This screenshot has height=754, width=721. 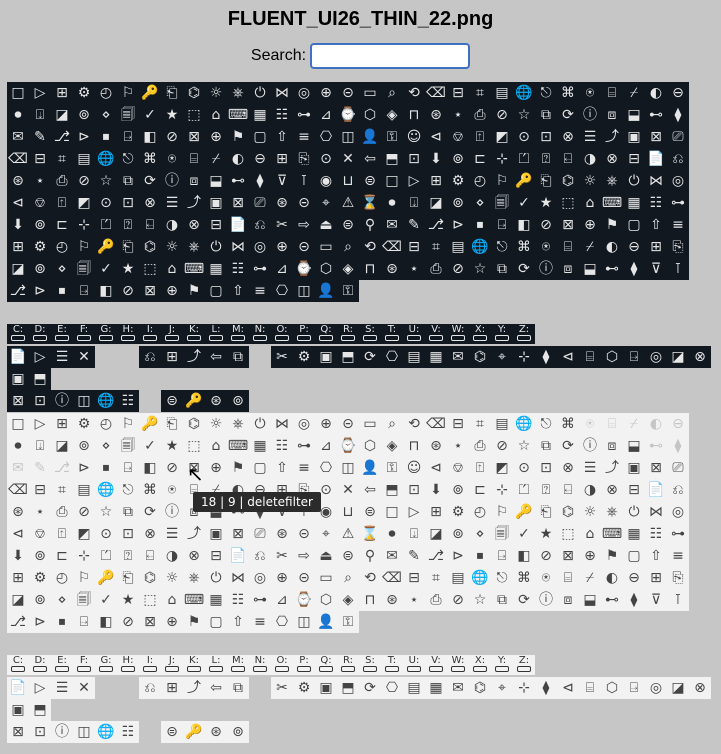 I want to click on light-sheet-icon: 📄, so click(x=238, y=556).